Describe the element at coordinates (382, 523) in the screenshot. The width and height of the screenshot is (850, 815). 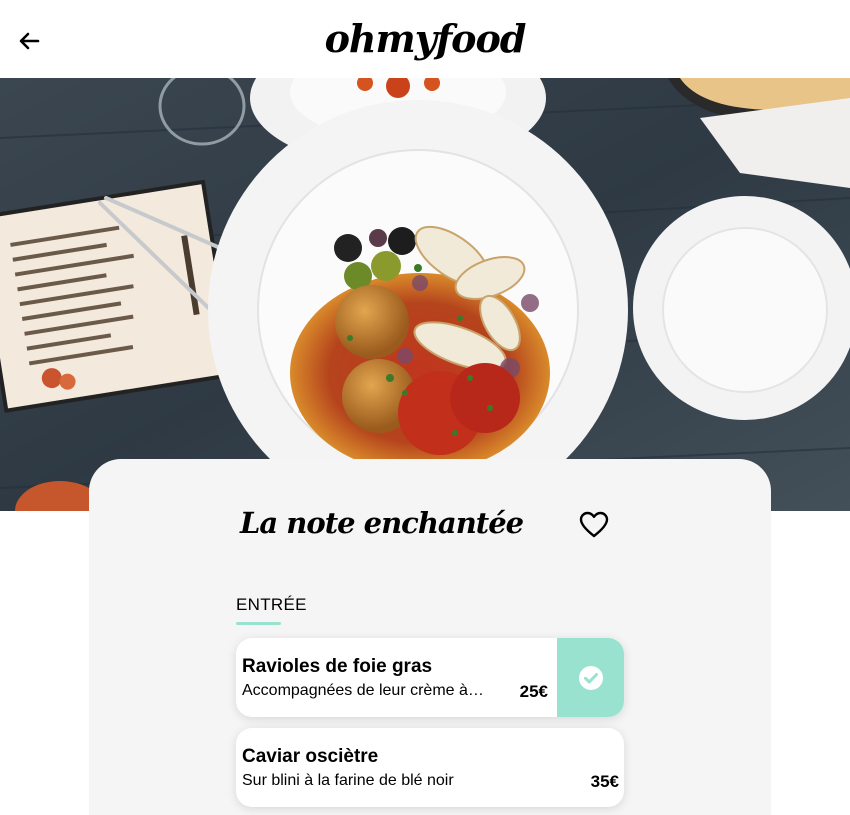
I see `restaurant-name: La note enchantée` at that location.